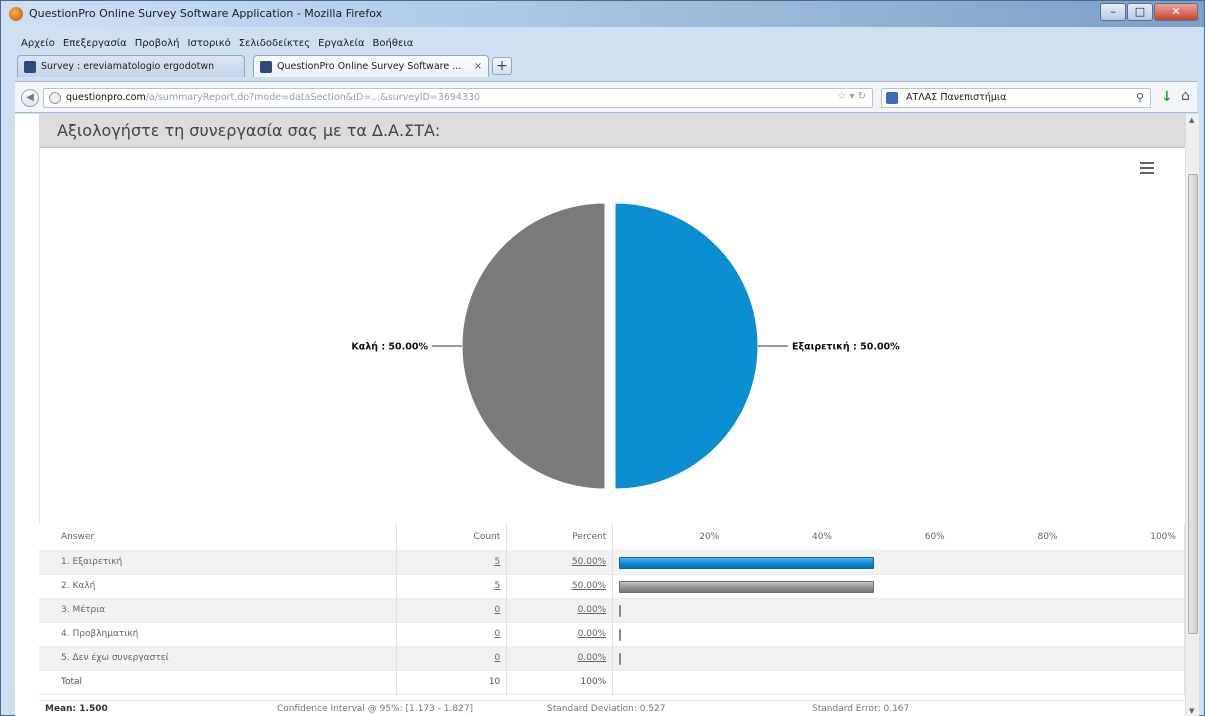 This screenshot has width=1205, height=716. I want to click on search-bar: ΑΤΛΑΣ Πανεπιστήμια ⚲, so click(1016, 98).